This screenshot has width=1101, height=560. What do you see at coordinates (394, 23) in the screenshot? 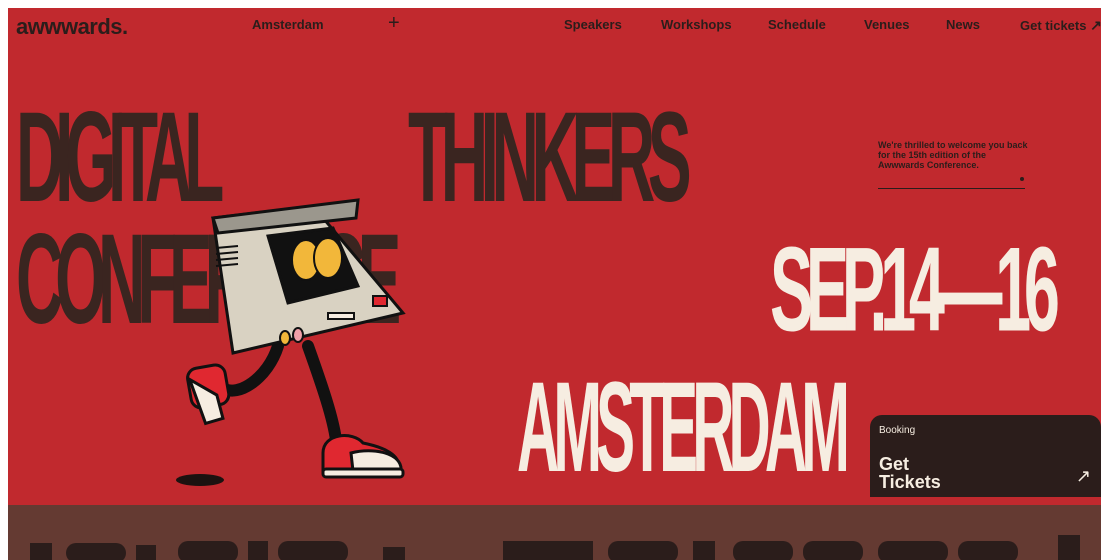
I see `plus-icon: +` at bounding box center [394, 23].